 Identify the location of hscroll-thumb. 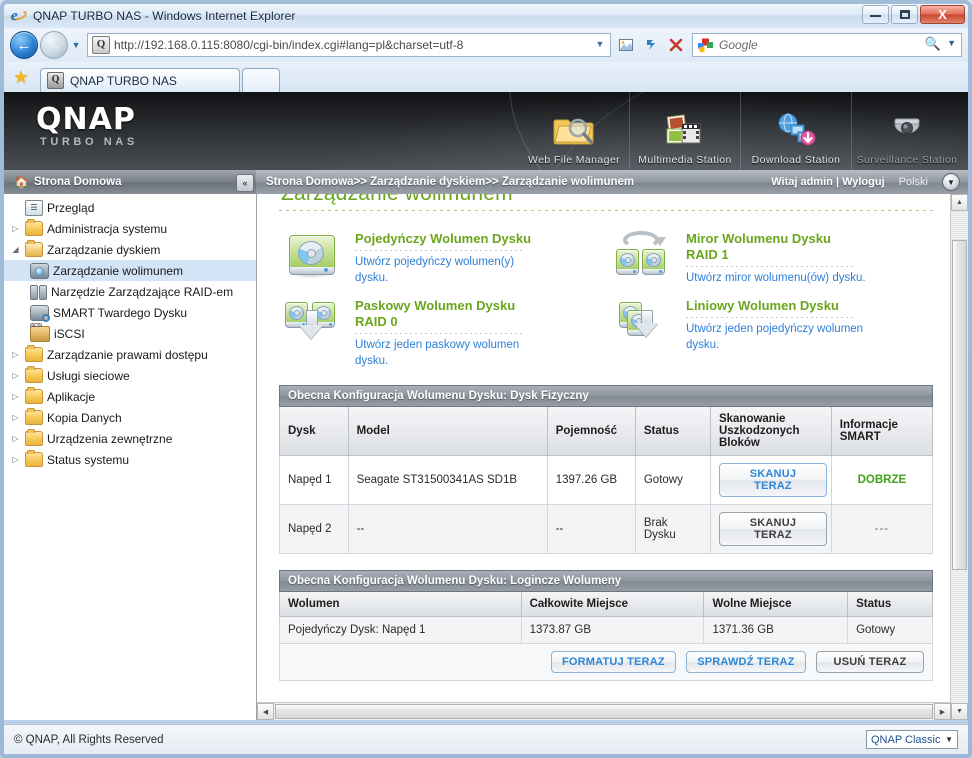
(604, 711).